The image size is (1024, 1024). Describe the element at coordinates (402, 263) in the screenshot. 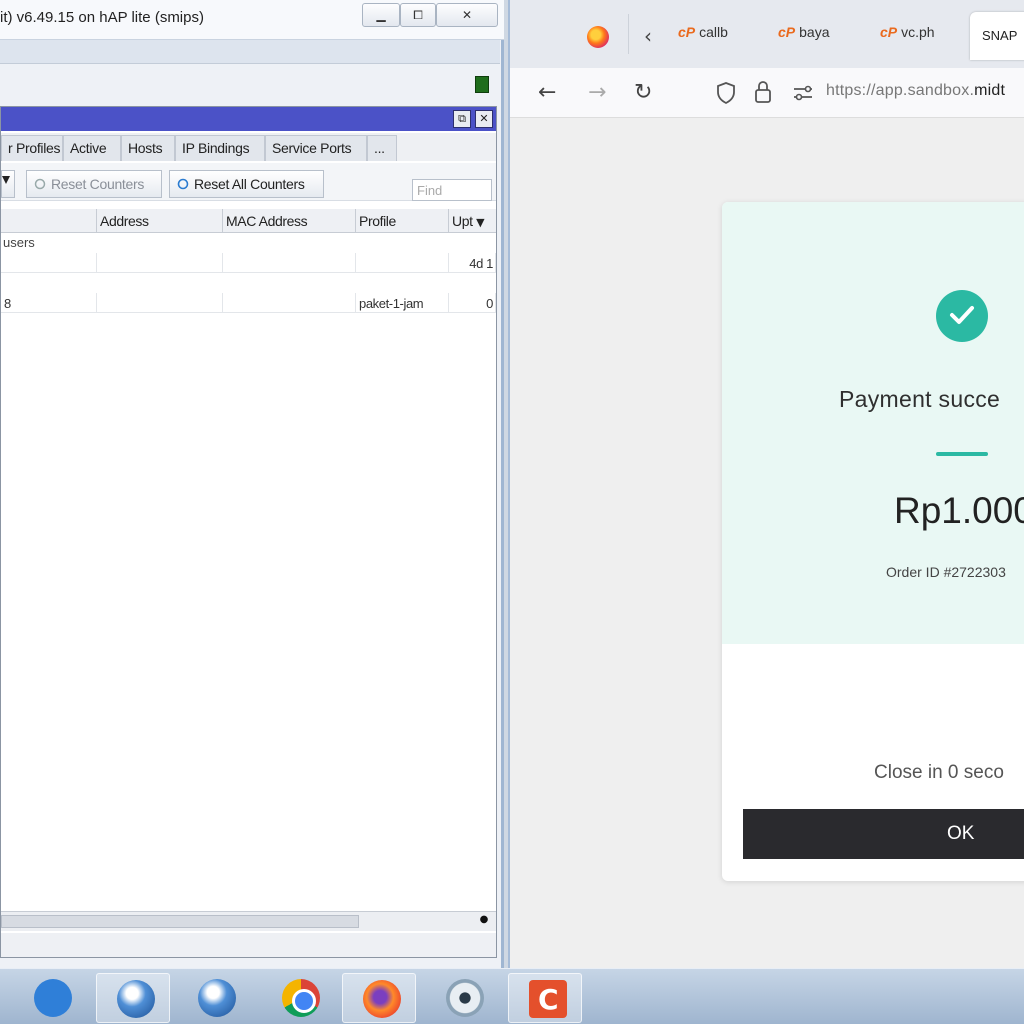

I see `cell-profile` at that location.